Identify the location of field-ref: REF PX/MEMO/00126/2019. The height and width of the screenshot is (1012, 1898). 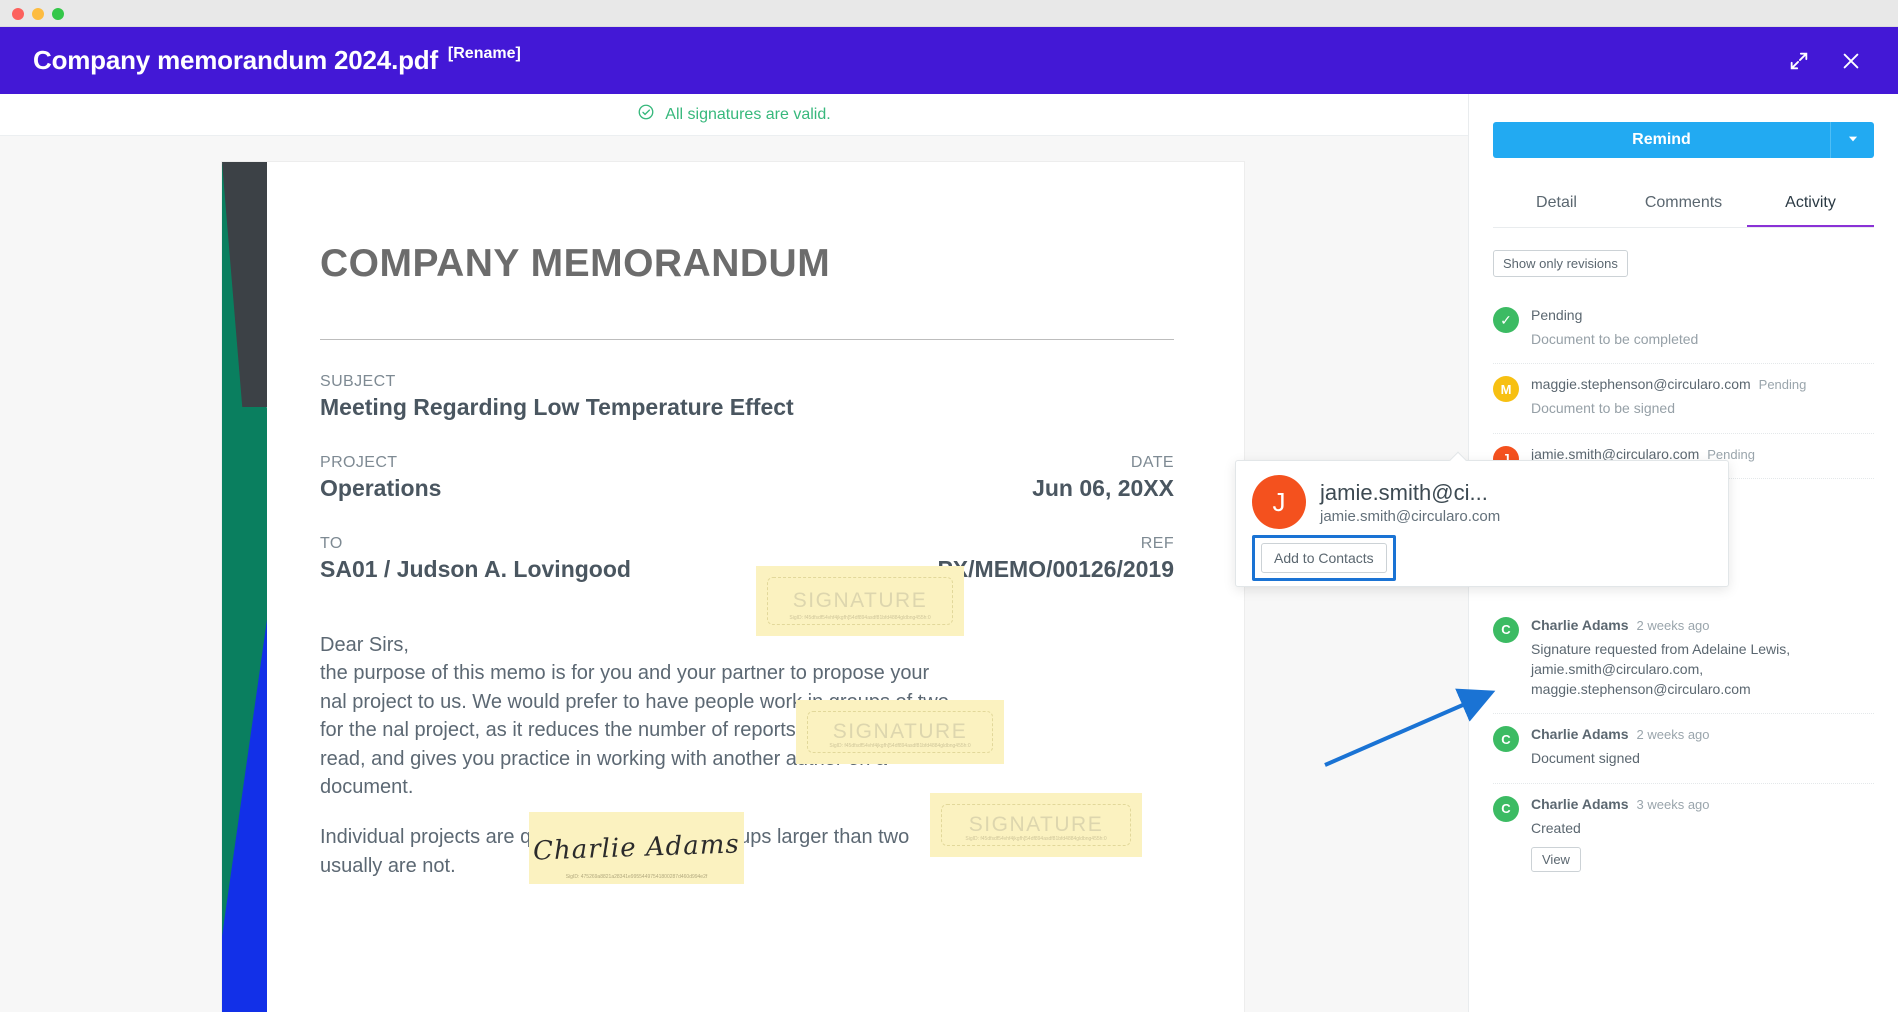
(1055, 559).